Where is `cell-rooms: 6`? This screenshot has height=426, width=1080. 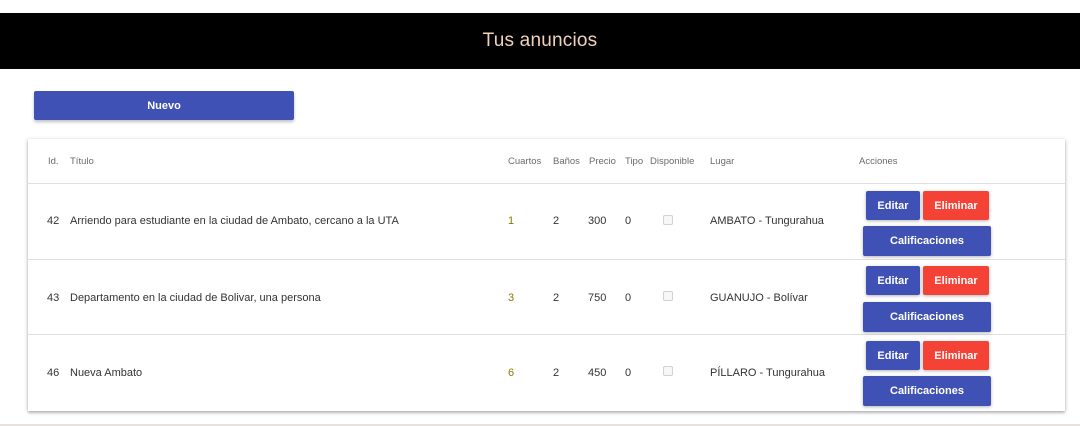 cell-rooms: 6 is located at coordinates (511, 373).